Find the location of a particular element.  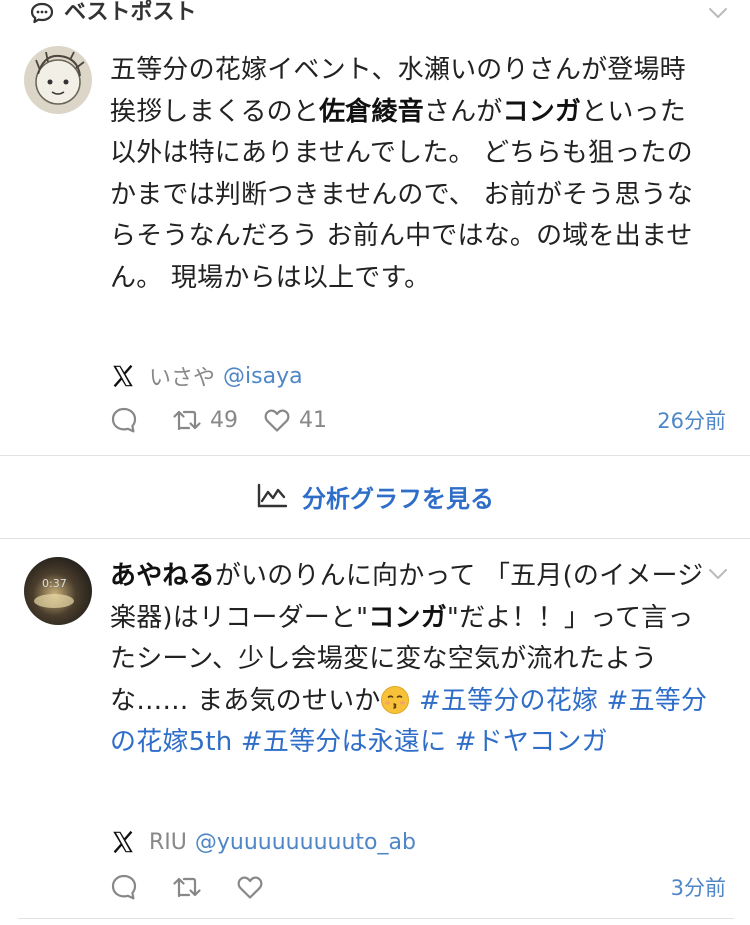

analytics-label: 分析グラフを見る is located at coordinates (398, 498).